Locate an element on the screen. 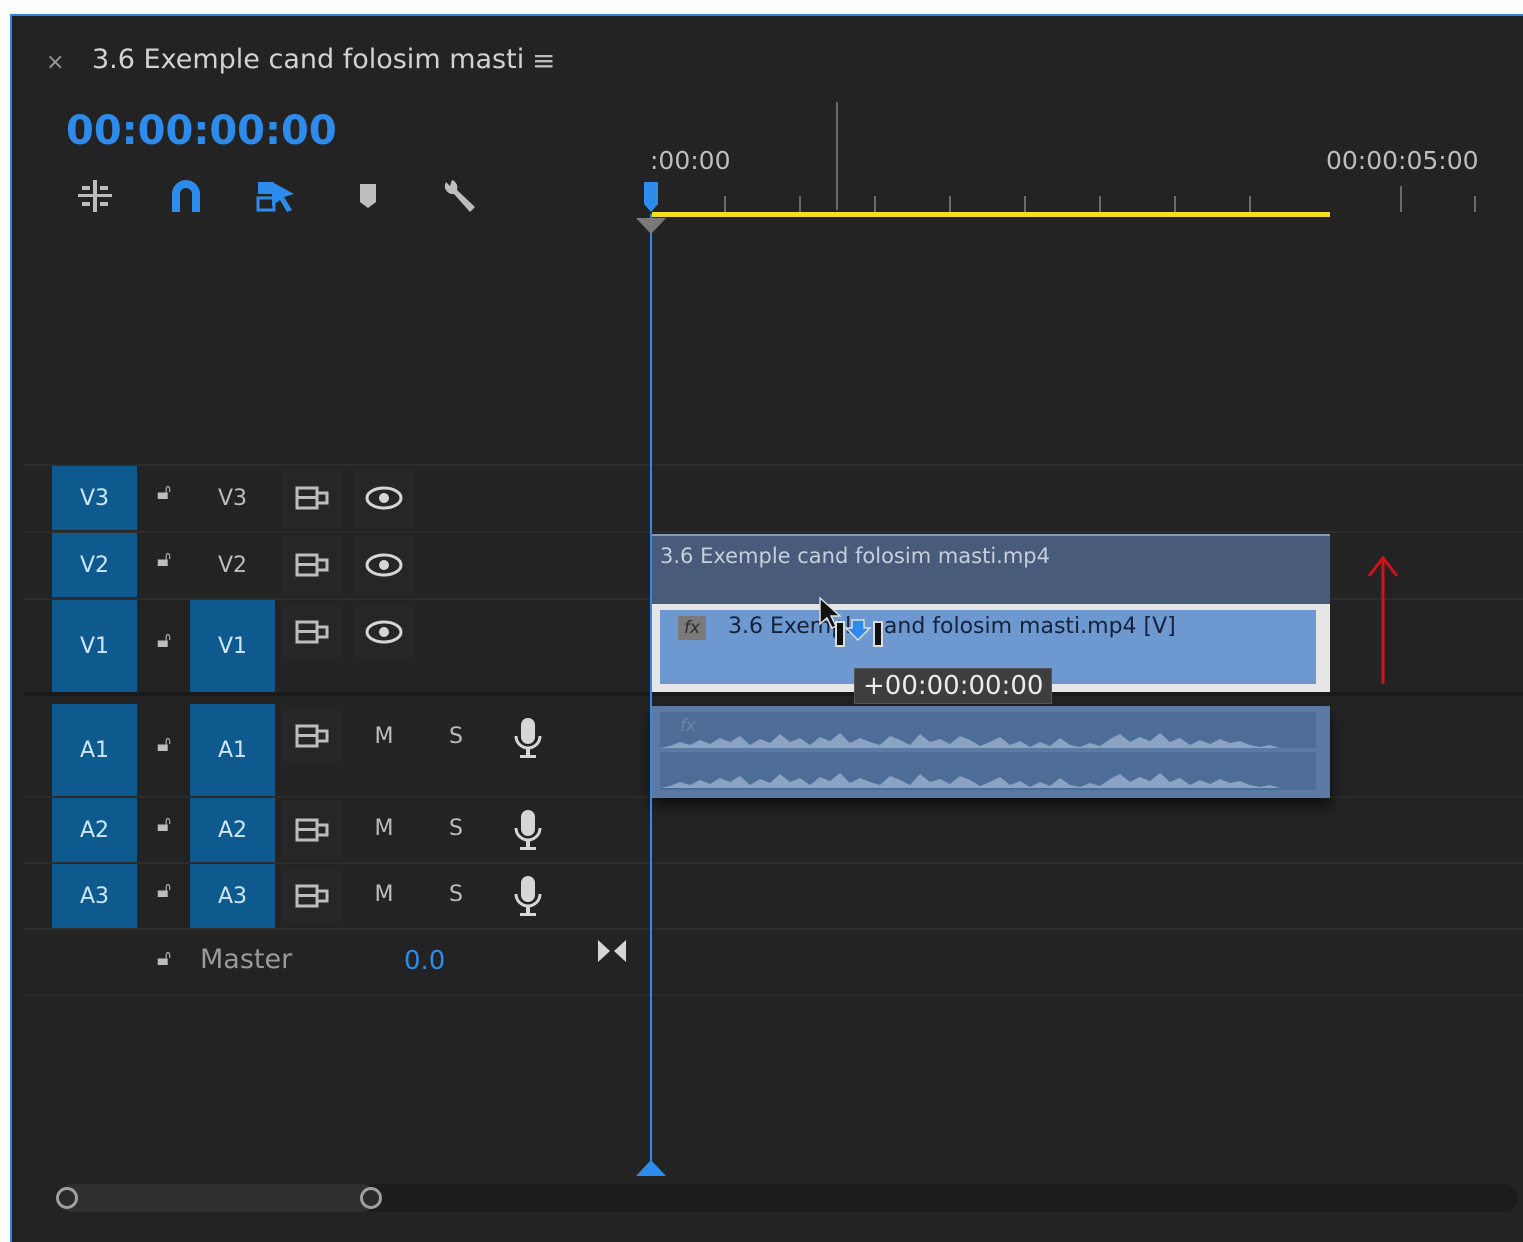 The image size is (1523, 1242). playhead-timecode: 00:00:00:00 is located at coordinates (201, 131).